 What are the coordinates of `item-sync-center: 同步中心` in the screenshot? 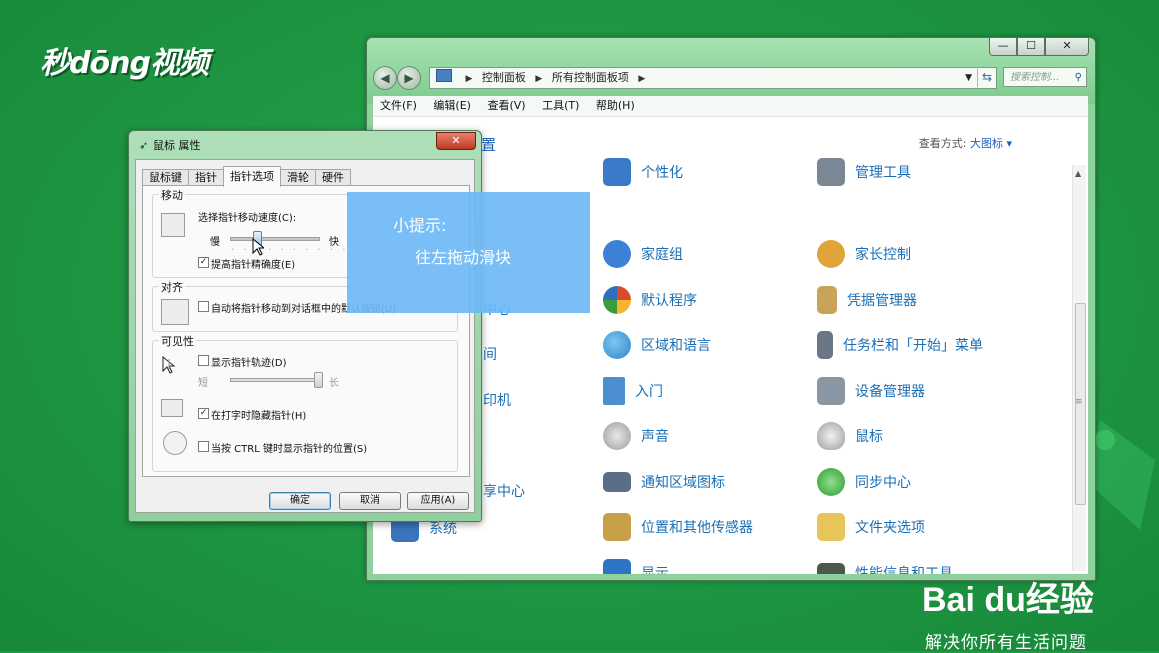 It's located at (864, 482).